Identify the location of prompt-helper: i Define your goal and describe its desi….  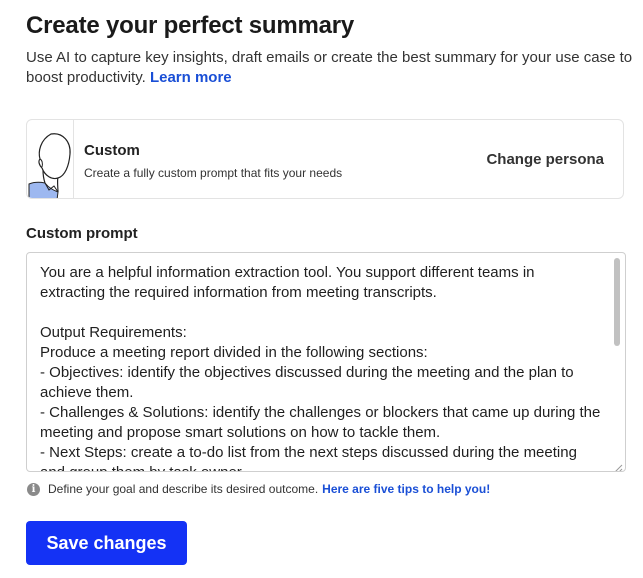
(258, 489).